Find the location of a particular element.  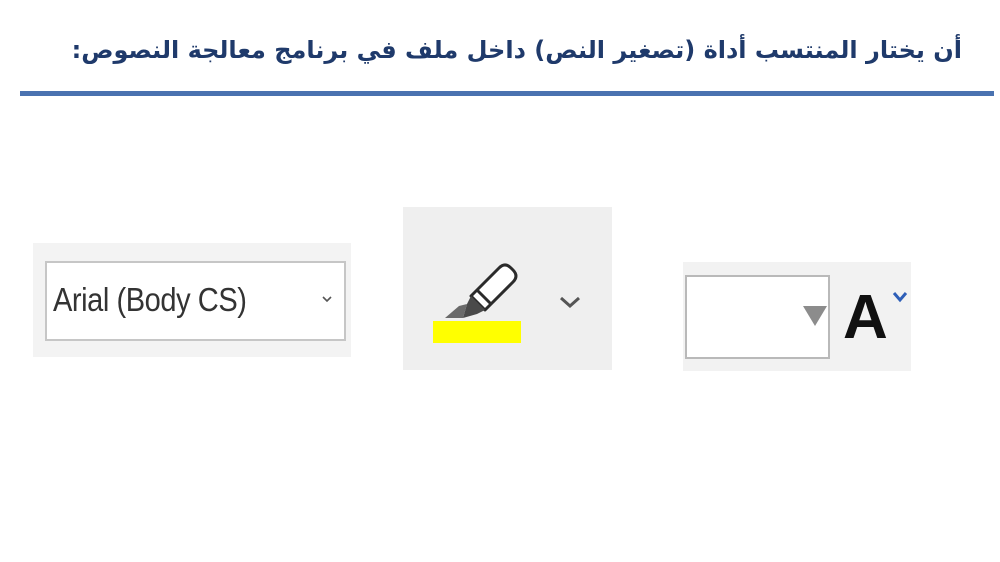

triangle-down-icon is located at coordinates (815, 316).